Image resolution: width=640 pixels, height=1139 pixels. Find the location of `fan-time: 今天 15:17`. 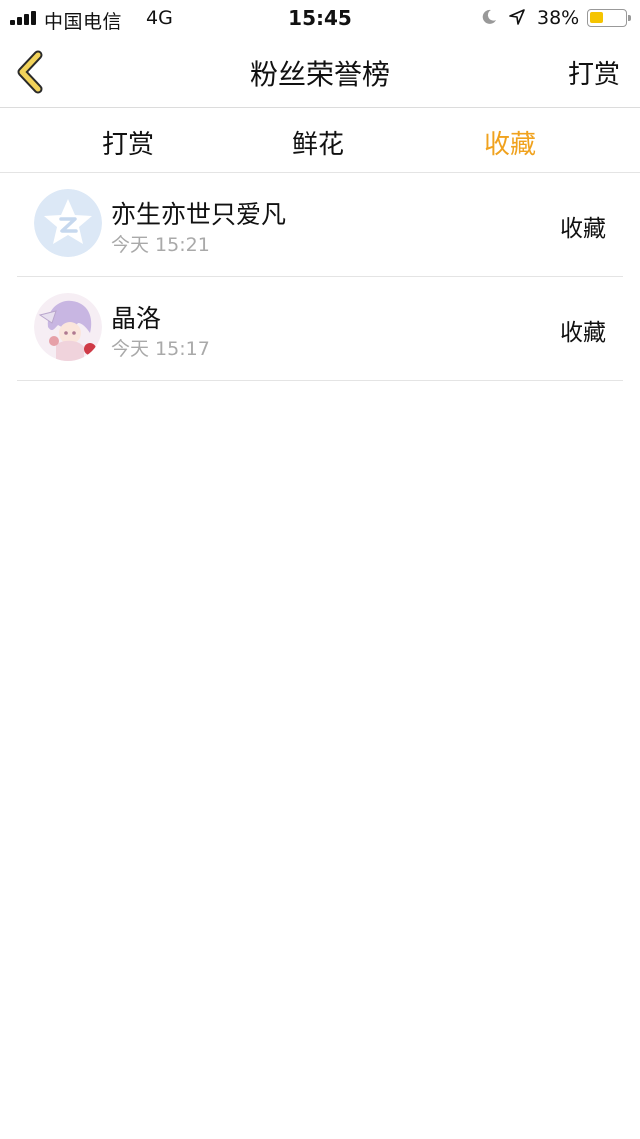

fan-time: 今天 15:17 is located at coordinates (160, 349).